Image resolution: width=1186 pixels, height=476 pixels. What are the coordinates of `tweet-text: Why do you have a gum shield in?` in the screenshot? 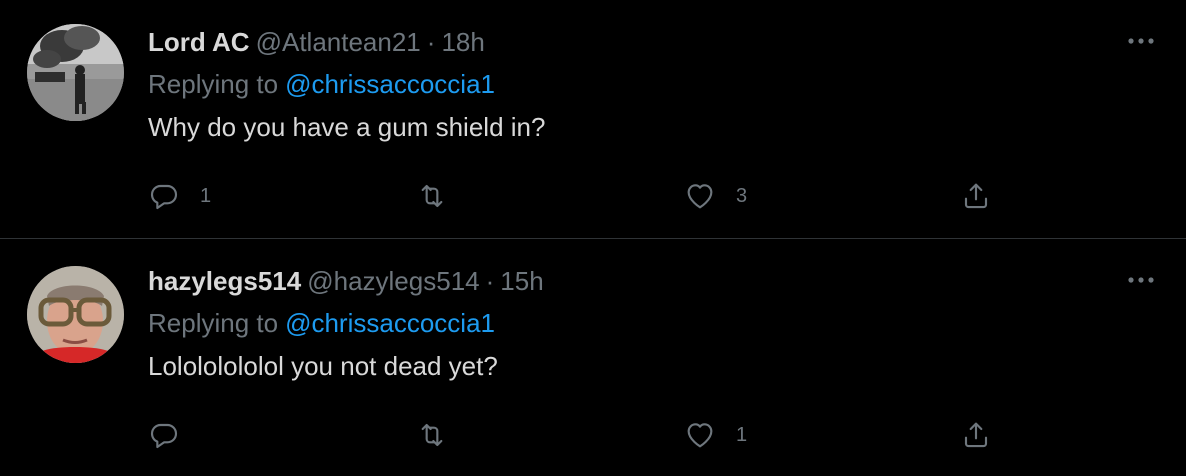 It's located at (347, 127).